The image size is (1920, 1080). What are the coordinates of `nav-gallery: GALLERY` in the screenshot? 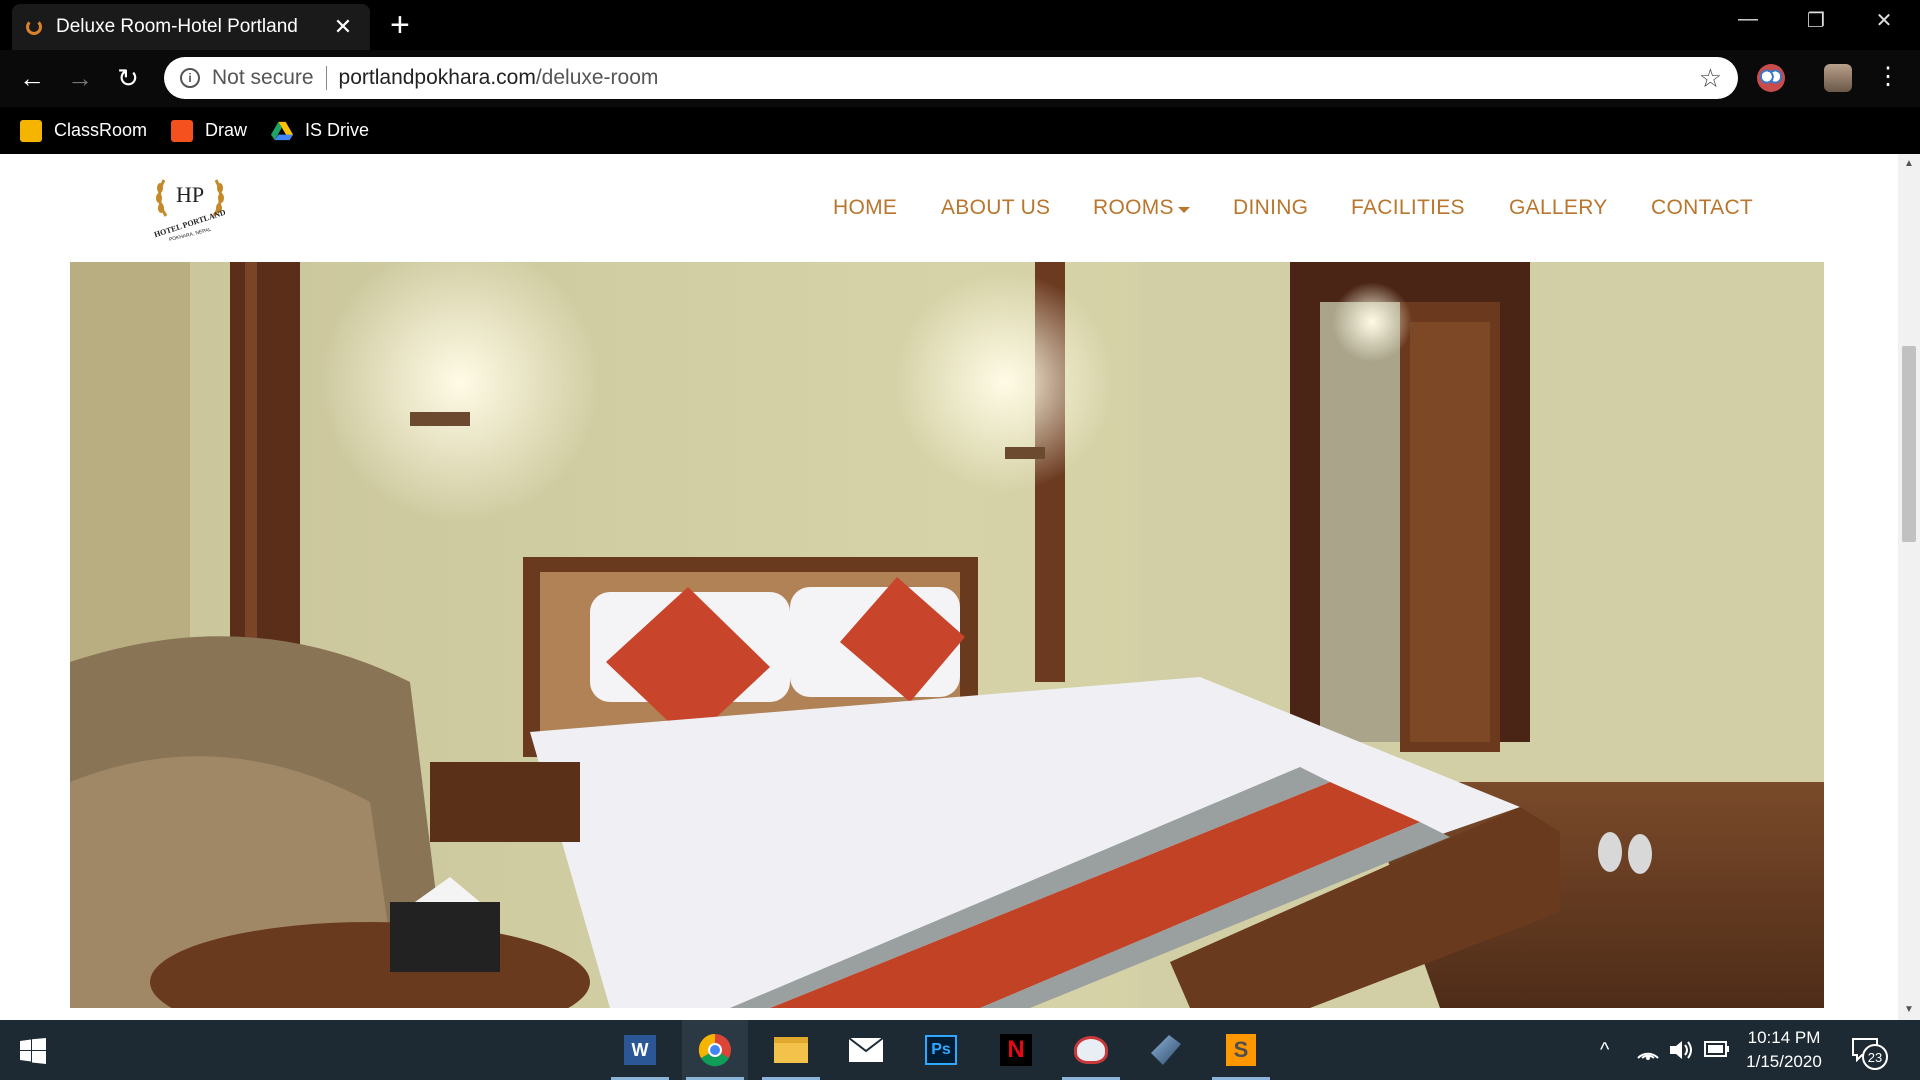 It's located at (1558, 208).